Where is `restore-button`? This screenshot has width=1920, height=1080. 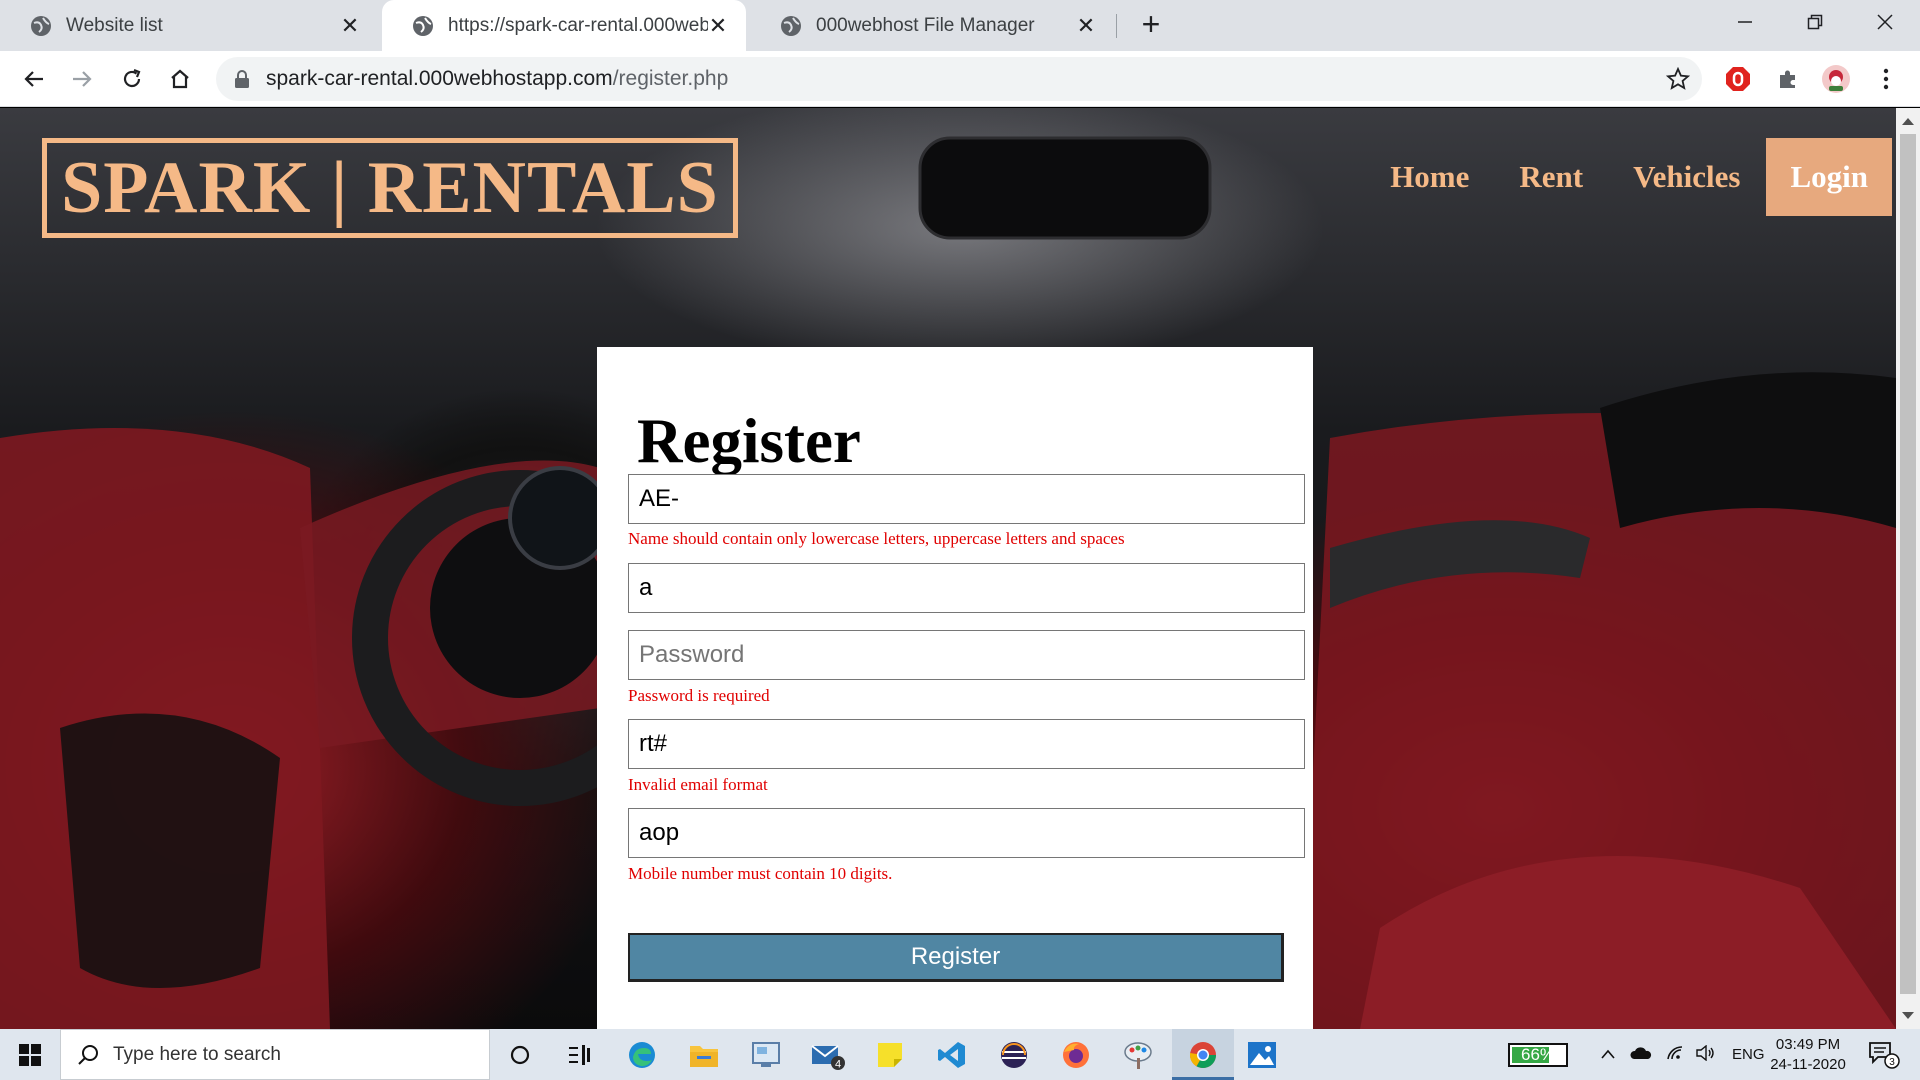
restore-button is located at coordinates (1815, 22).